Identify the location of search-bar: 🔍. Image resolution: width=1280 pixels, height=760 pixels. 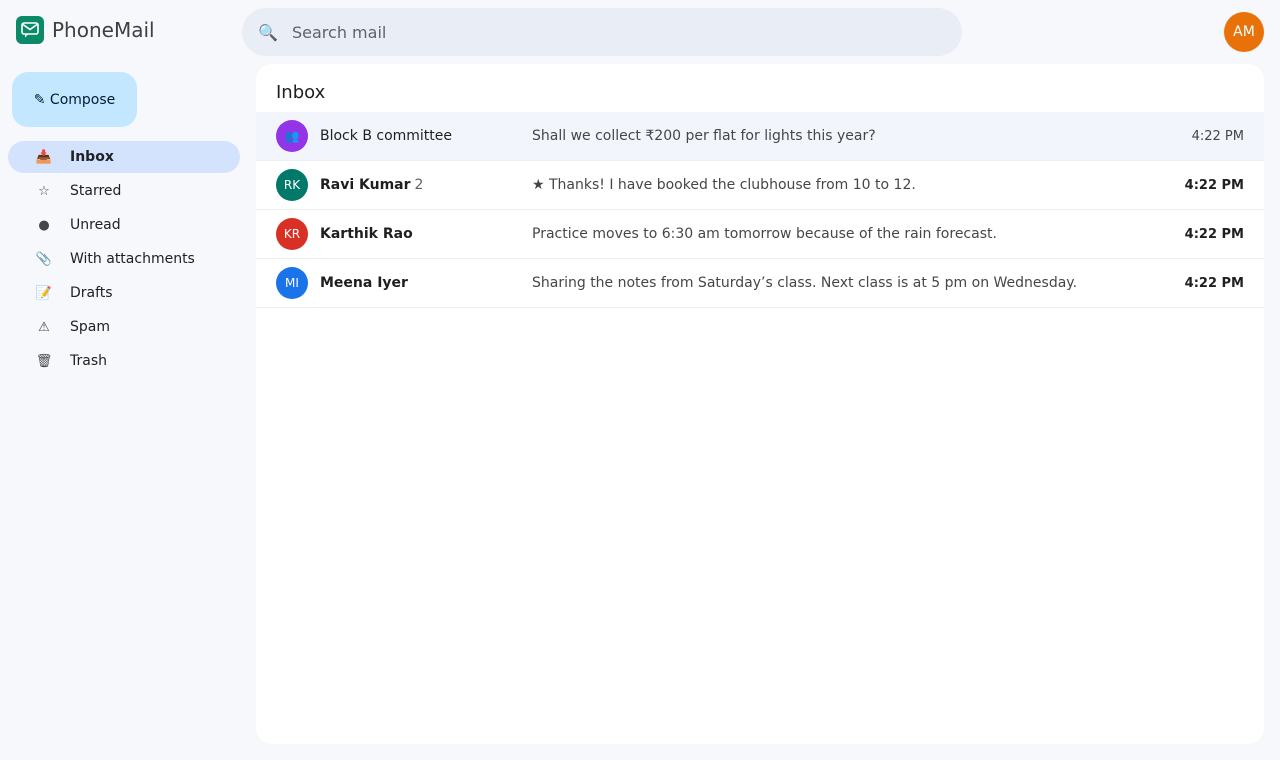
(602, 32).